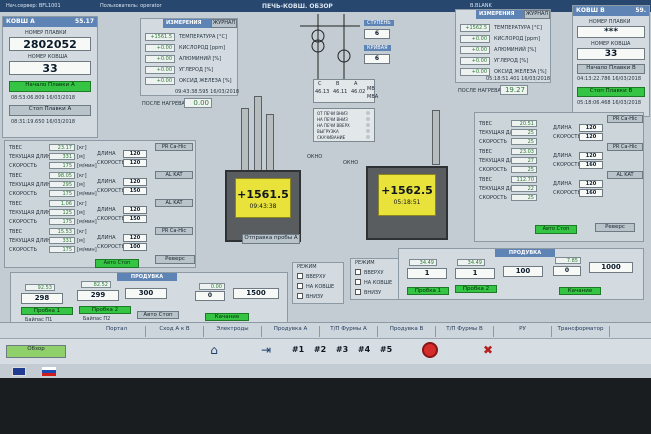 This screenshot has height=434, width=651. I want to click on tab-3: Электроды, so click(233, 331).